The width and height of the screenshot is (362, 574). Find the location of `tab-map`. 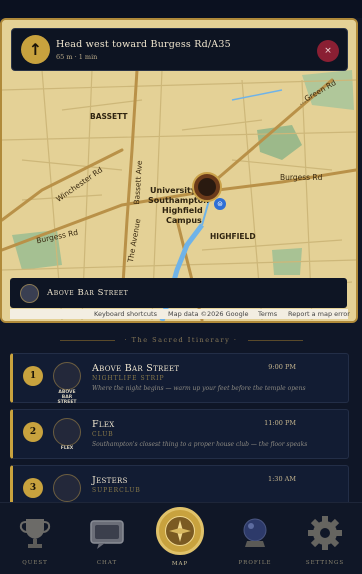

tab-map is located at coordinates (180, 531).